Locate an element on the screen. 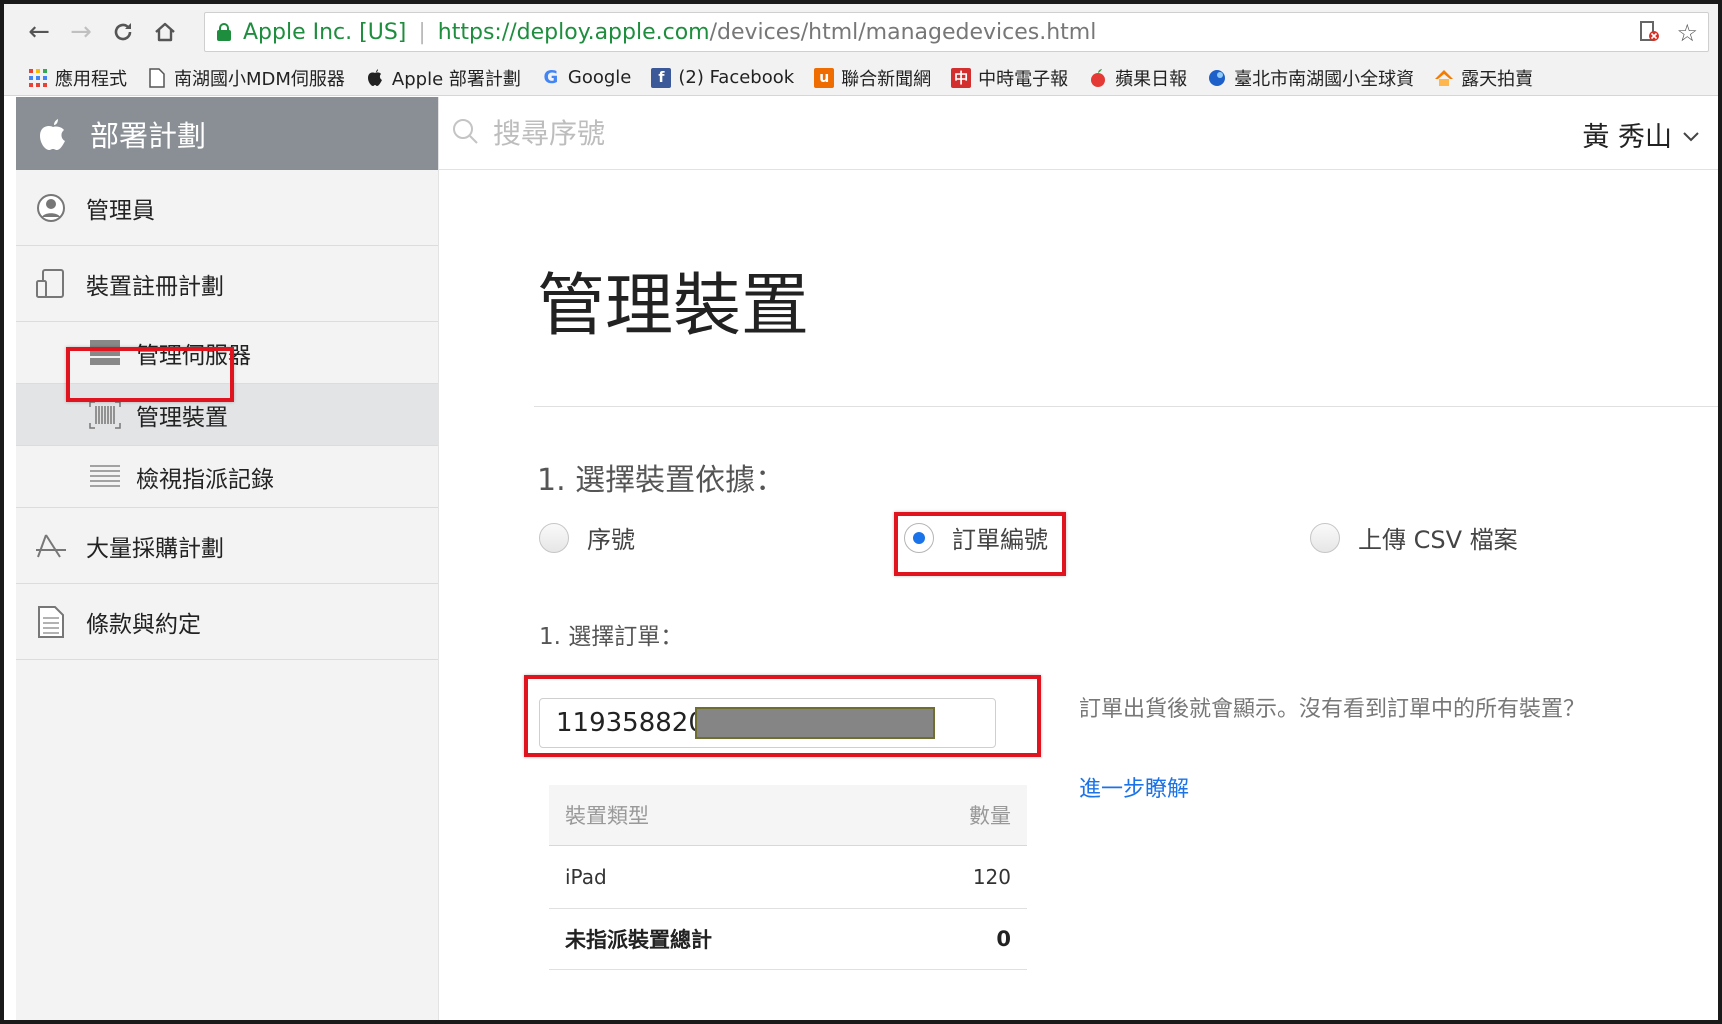  app-store-icon is located at coordinates (51, 546).